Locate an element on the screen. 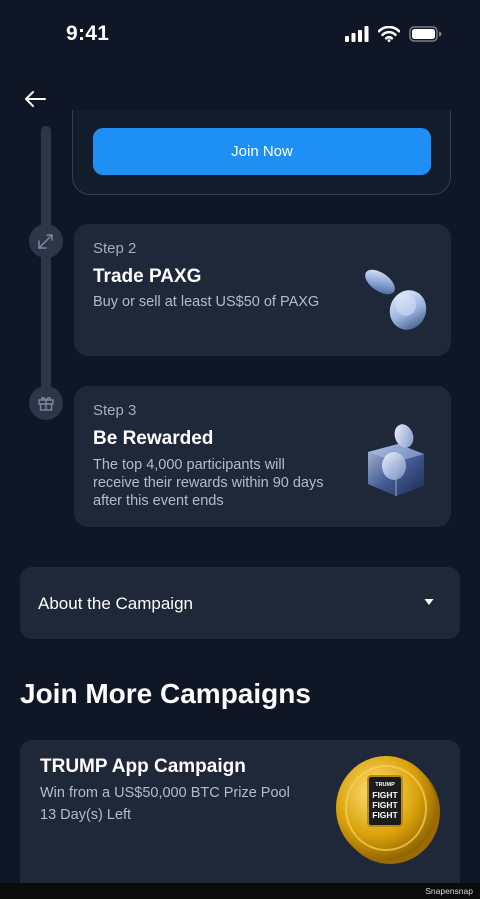 This screenshot has height=899, width=480. watermark: Snapensnap is located at coordinates (449, 891).